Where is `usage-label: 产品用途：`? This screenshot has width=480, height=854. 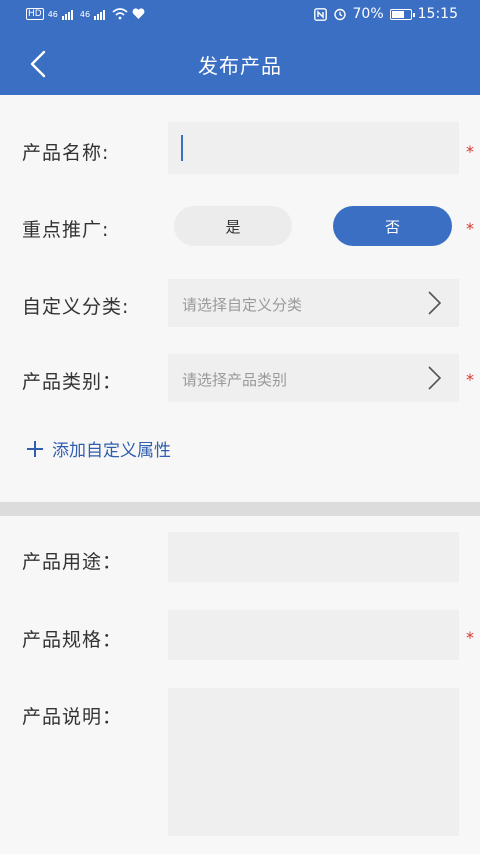 usage-label: 产品用途： is located at coordinates (72, 562).